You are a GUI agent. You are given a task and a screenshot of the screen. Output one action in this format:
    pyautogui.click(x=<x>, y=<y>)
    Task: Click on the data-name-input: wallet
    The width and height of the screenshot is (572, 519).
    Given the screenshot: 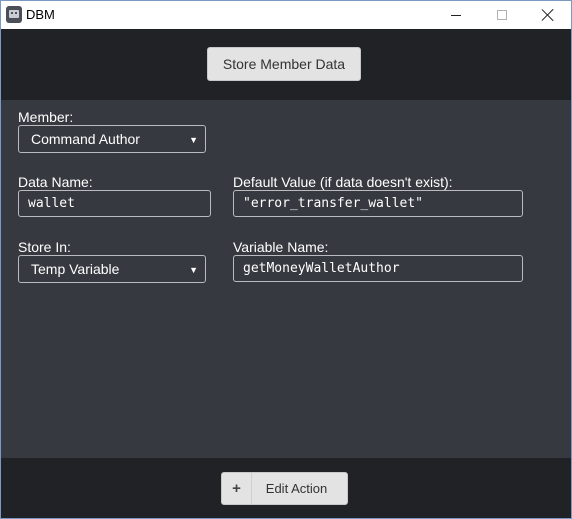 What is the action you would take?
    pyautogui.click(x=114, y=203)
    